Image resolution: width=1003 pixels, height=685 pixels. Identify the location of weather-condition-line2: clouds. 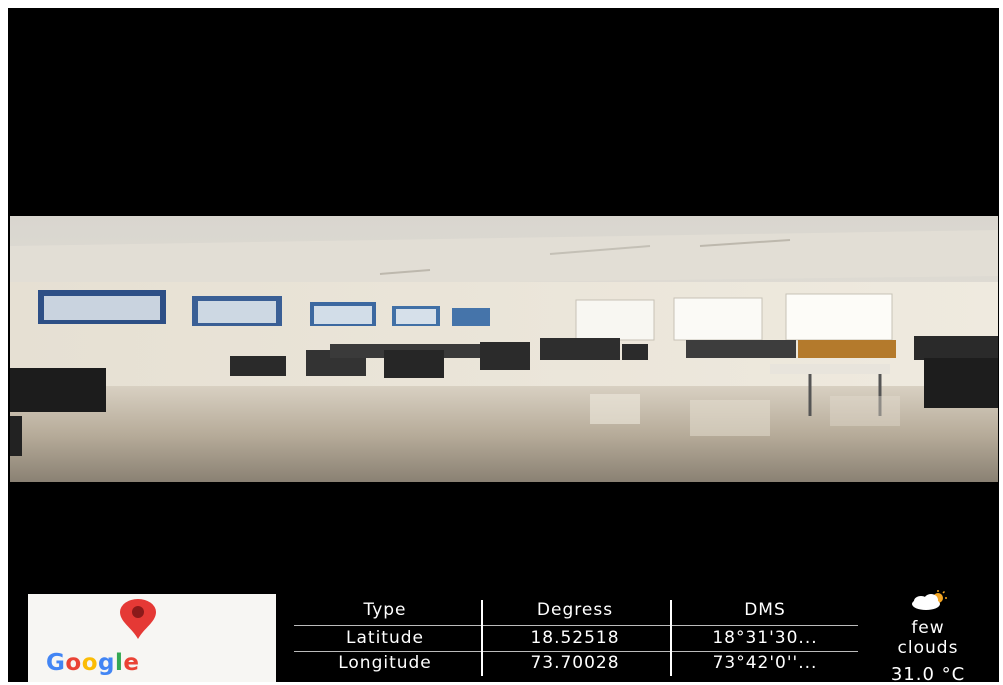
(928, 648).